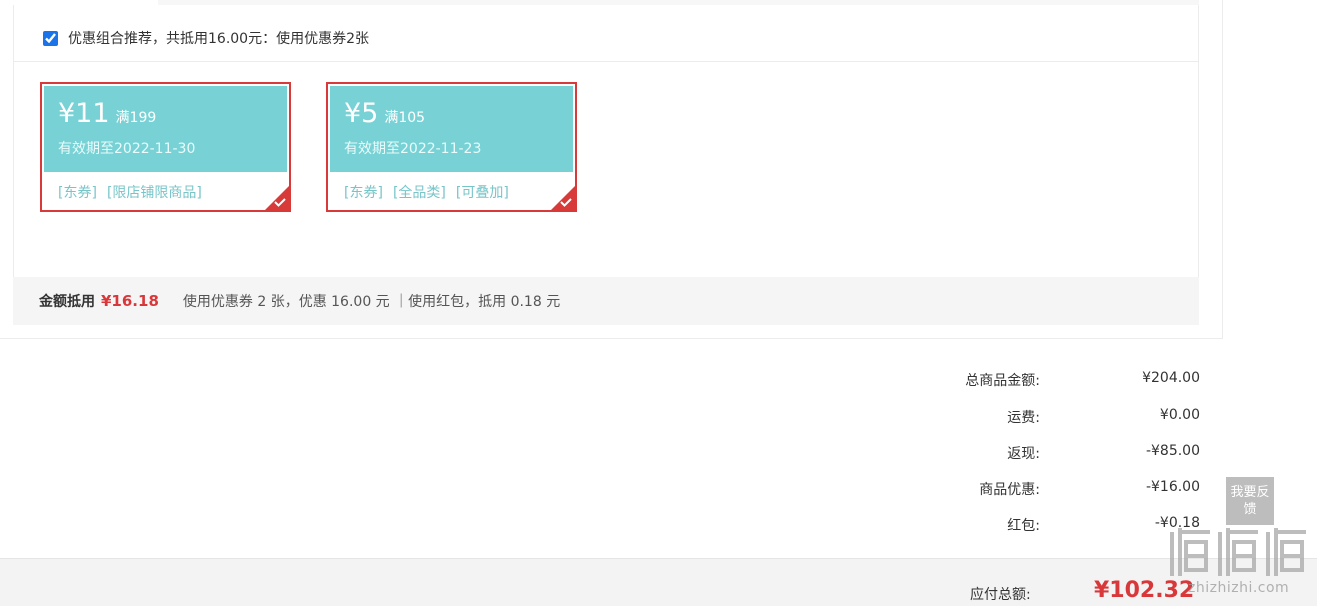 This screenshot has width=1317, height=606. I want to click on price-value: ¥0.00, so click(1179, 415).